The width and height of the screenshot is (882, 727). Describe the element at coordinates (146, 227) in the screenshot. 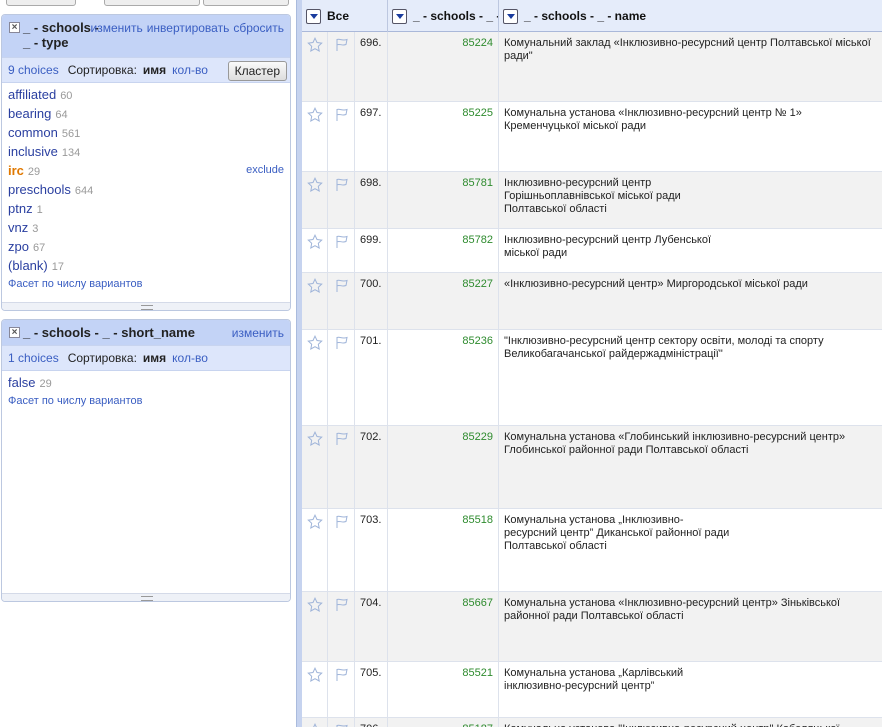

I see `facet-choice: vnz 3` at that location.